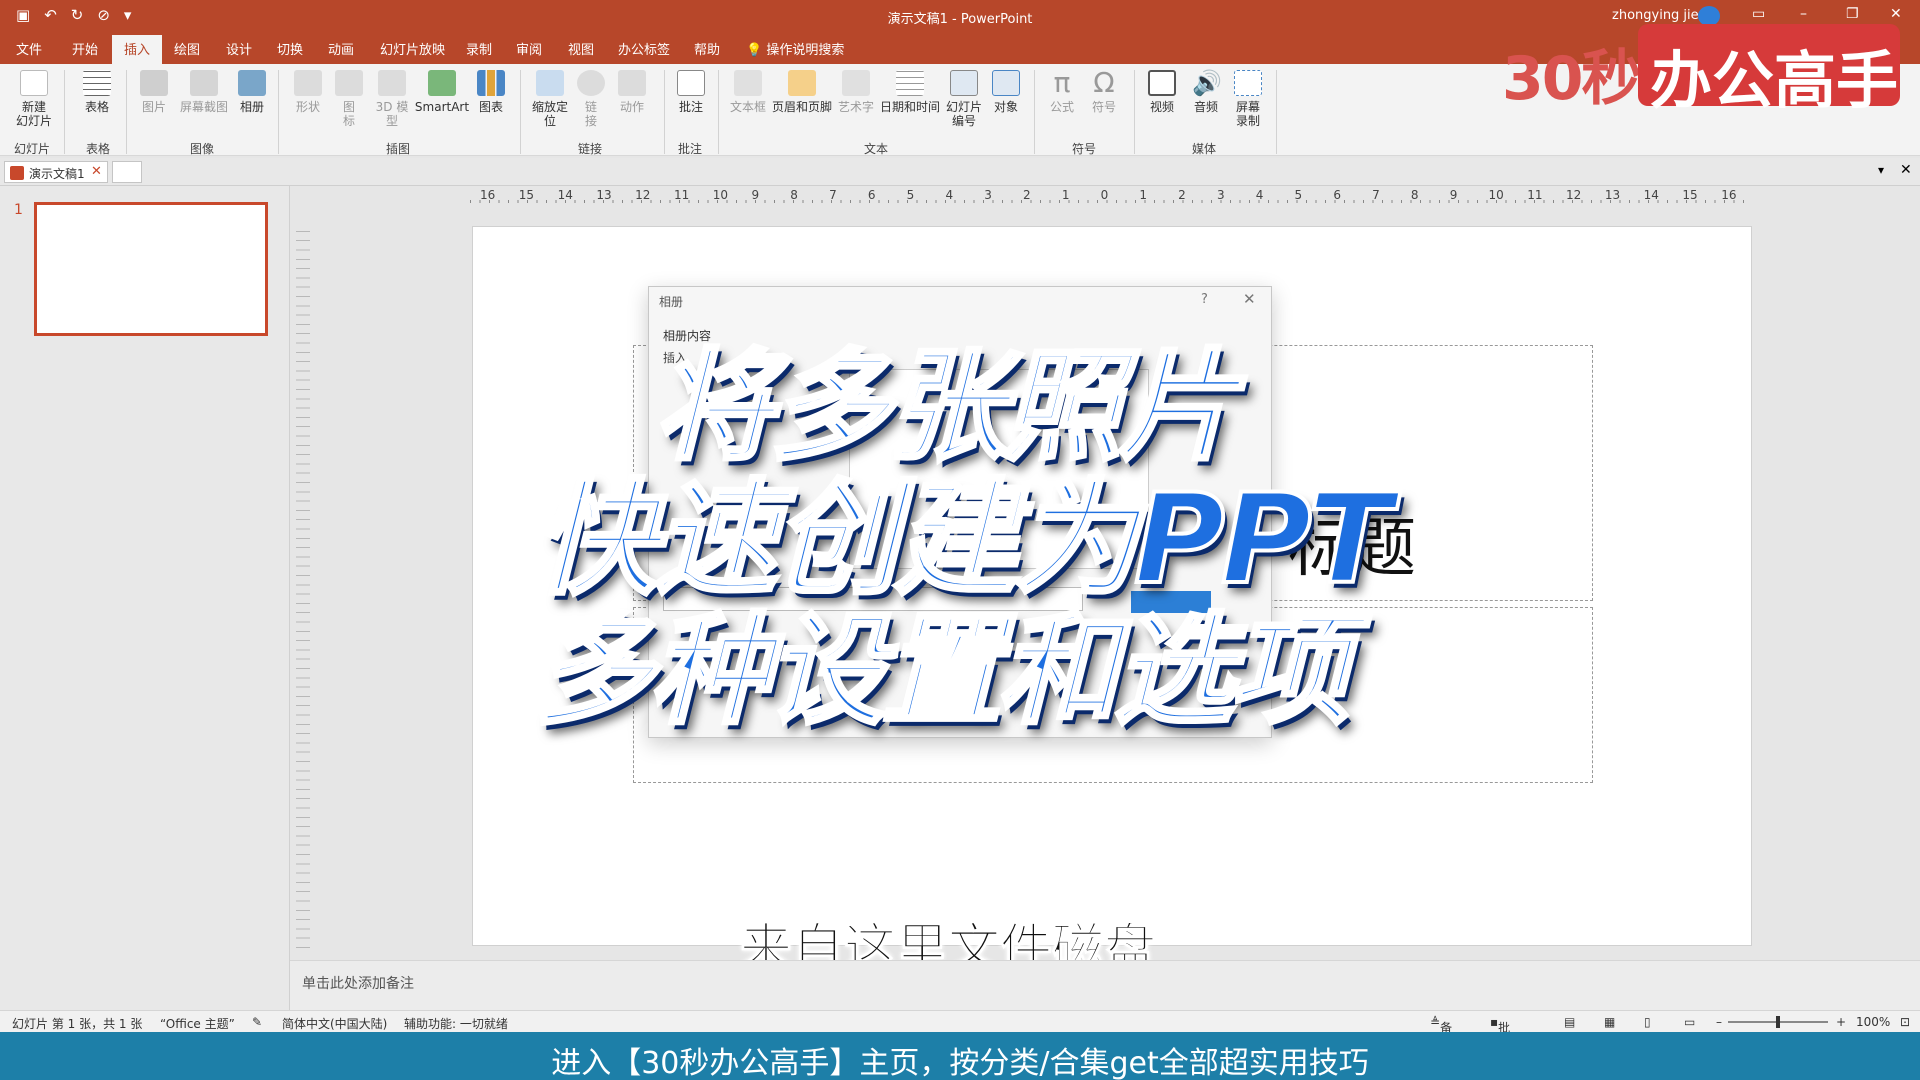  I want to click on zoom-button: 缩放定 位, so click(550, 99).